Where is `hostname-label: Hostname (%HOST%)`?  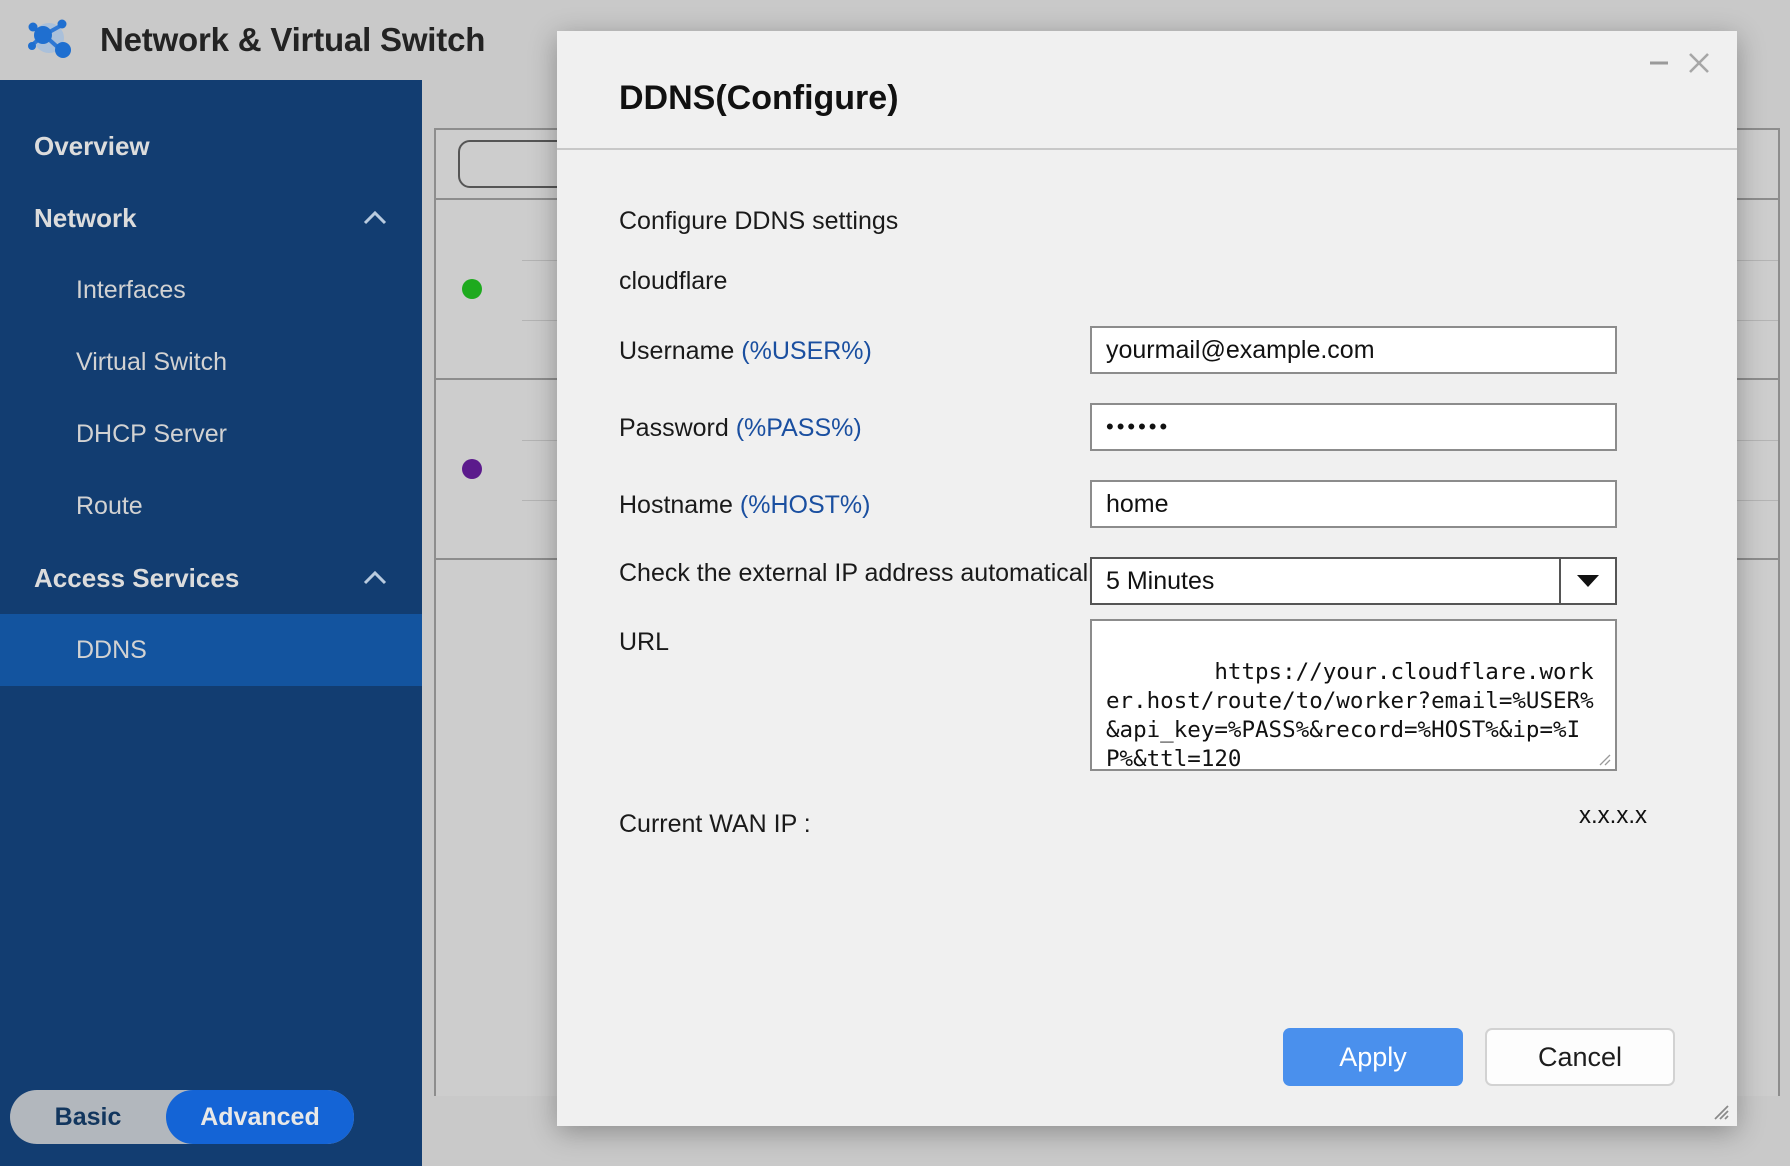
hostname-label: Hostname (%HOST%) is located at coordinates (744, 505).